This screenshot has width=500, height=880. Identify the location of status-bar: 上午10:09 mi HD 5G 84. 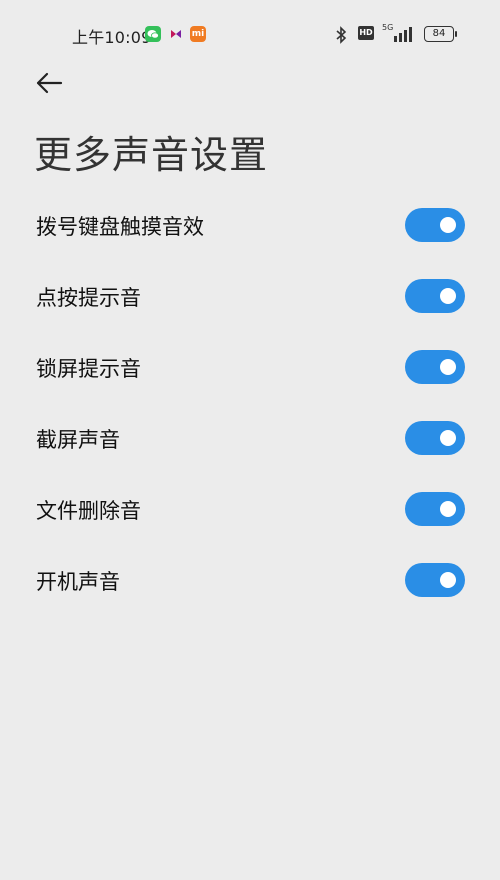
(250, 35).